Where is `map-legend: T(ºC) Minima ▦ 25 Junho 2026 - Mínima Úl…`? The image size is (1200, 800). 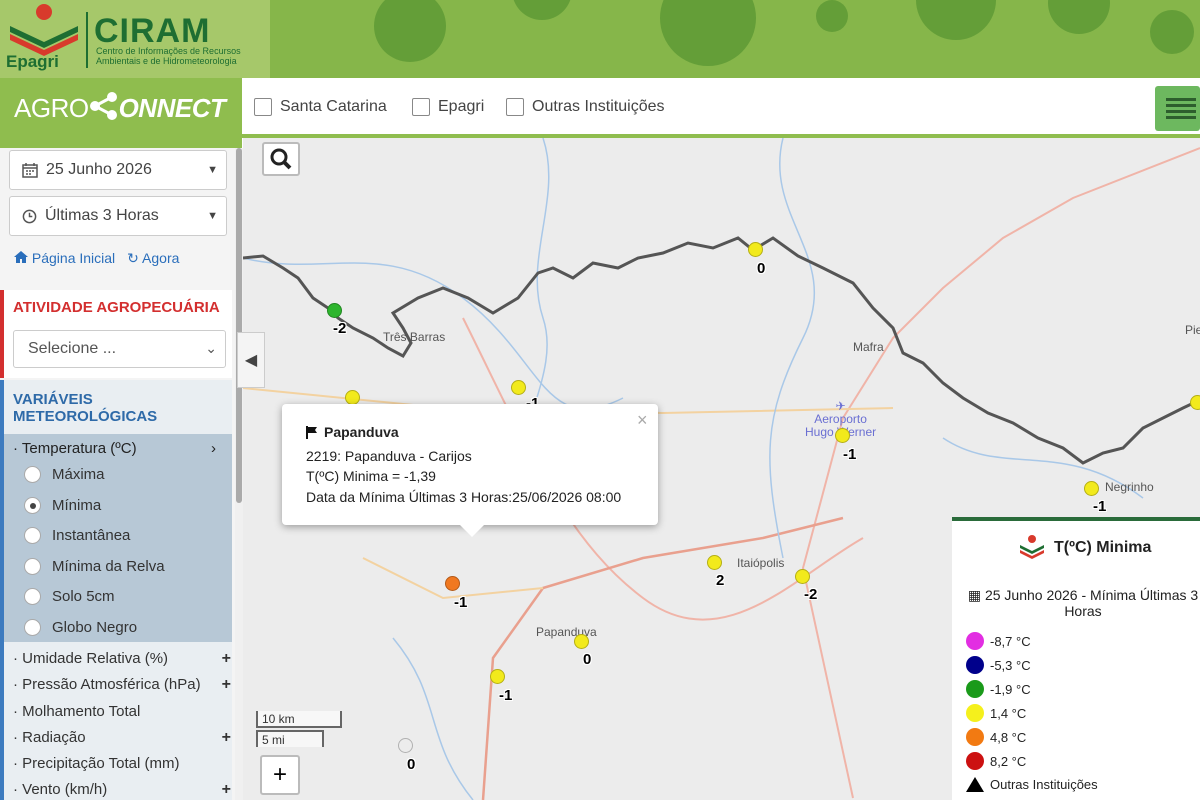 map-legend: T(ºC) Minima ▦ 25 Junho 2026 - Mínima Úl… is located at coordinates (1076, 658).